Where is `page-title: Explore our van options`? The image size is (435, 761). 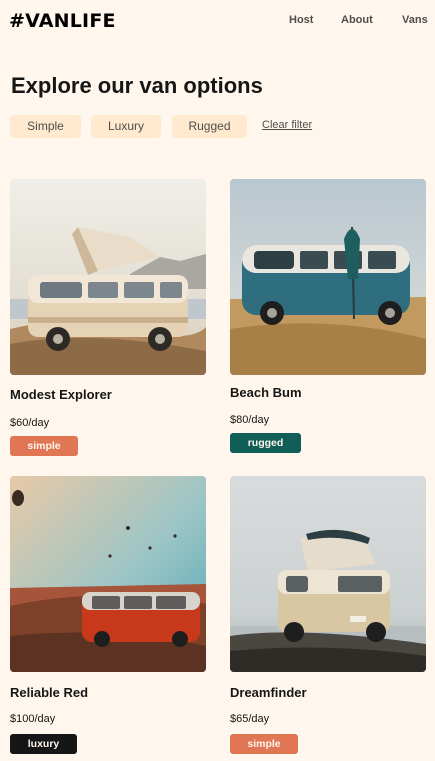 page-title: Explore our van options is located at coordinates (137, 85).